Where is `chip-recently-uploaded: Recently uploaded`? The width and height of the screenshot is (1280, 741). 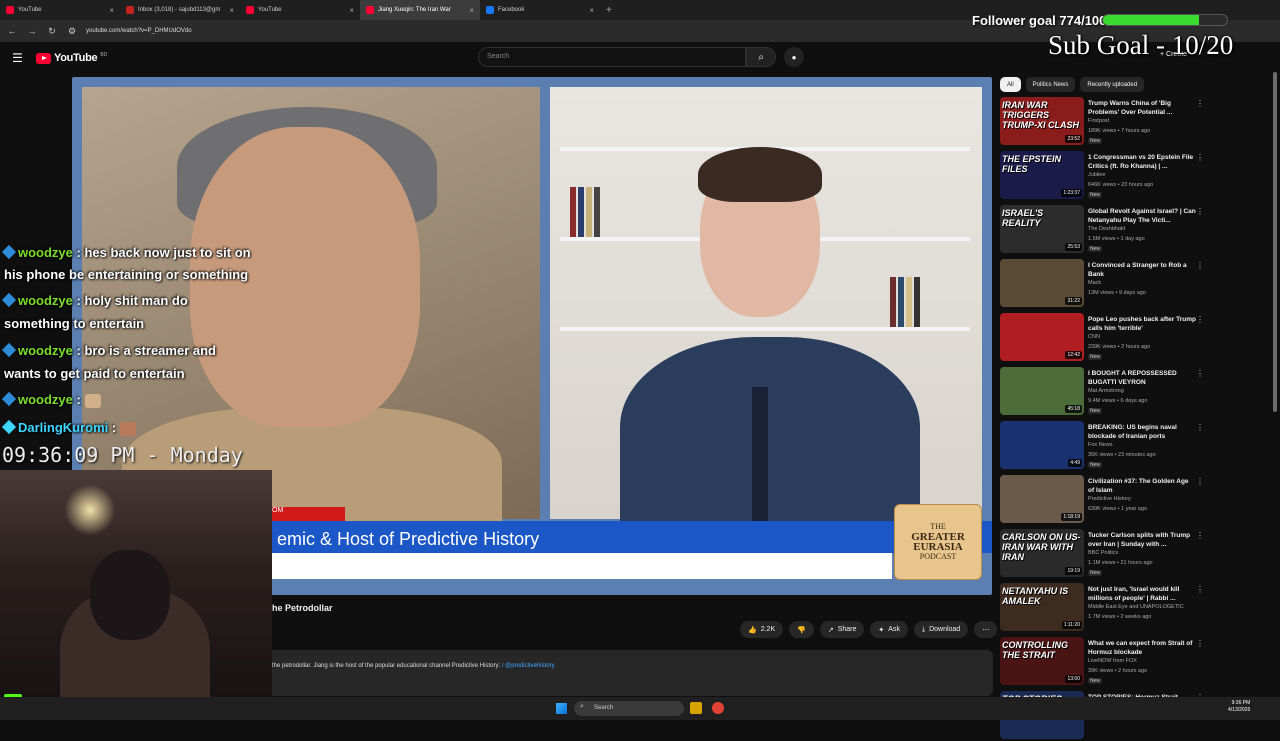
chip-recently-uploaded: Recently uploaded is located at coordinates (1112, 84).